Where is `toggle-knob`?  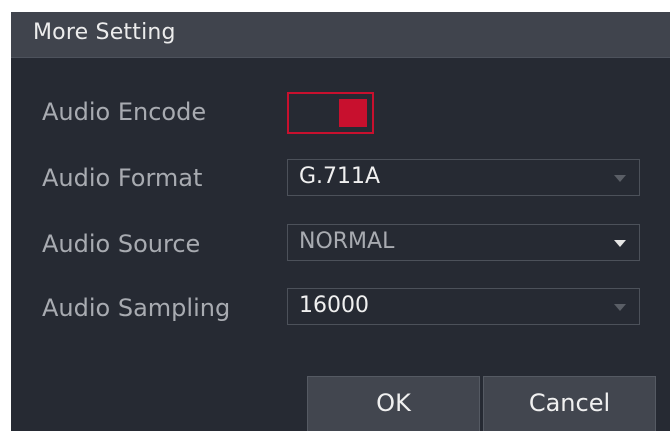
toggle-knob is located at coordinates (353, 113).